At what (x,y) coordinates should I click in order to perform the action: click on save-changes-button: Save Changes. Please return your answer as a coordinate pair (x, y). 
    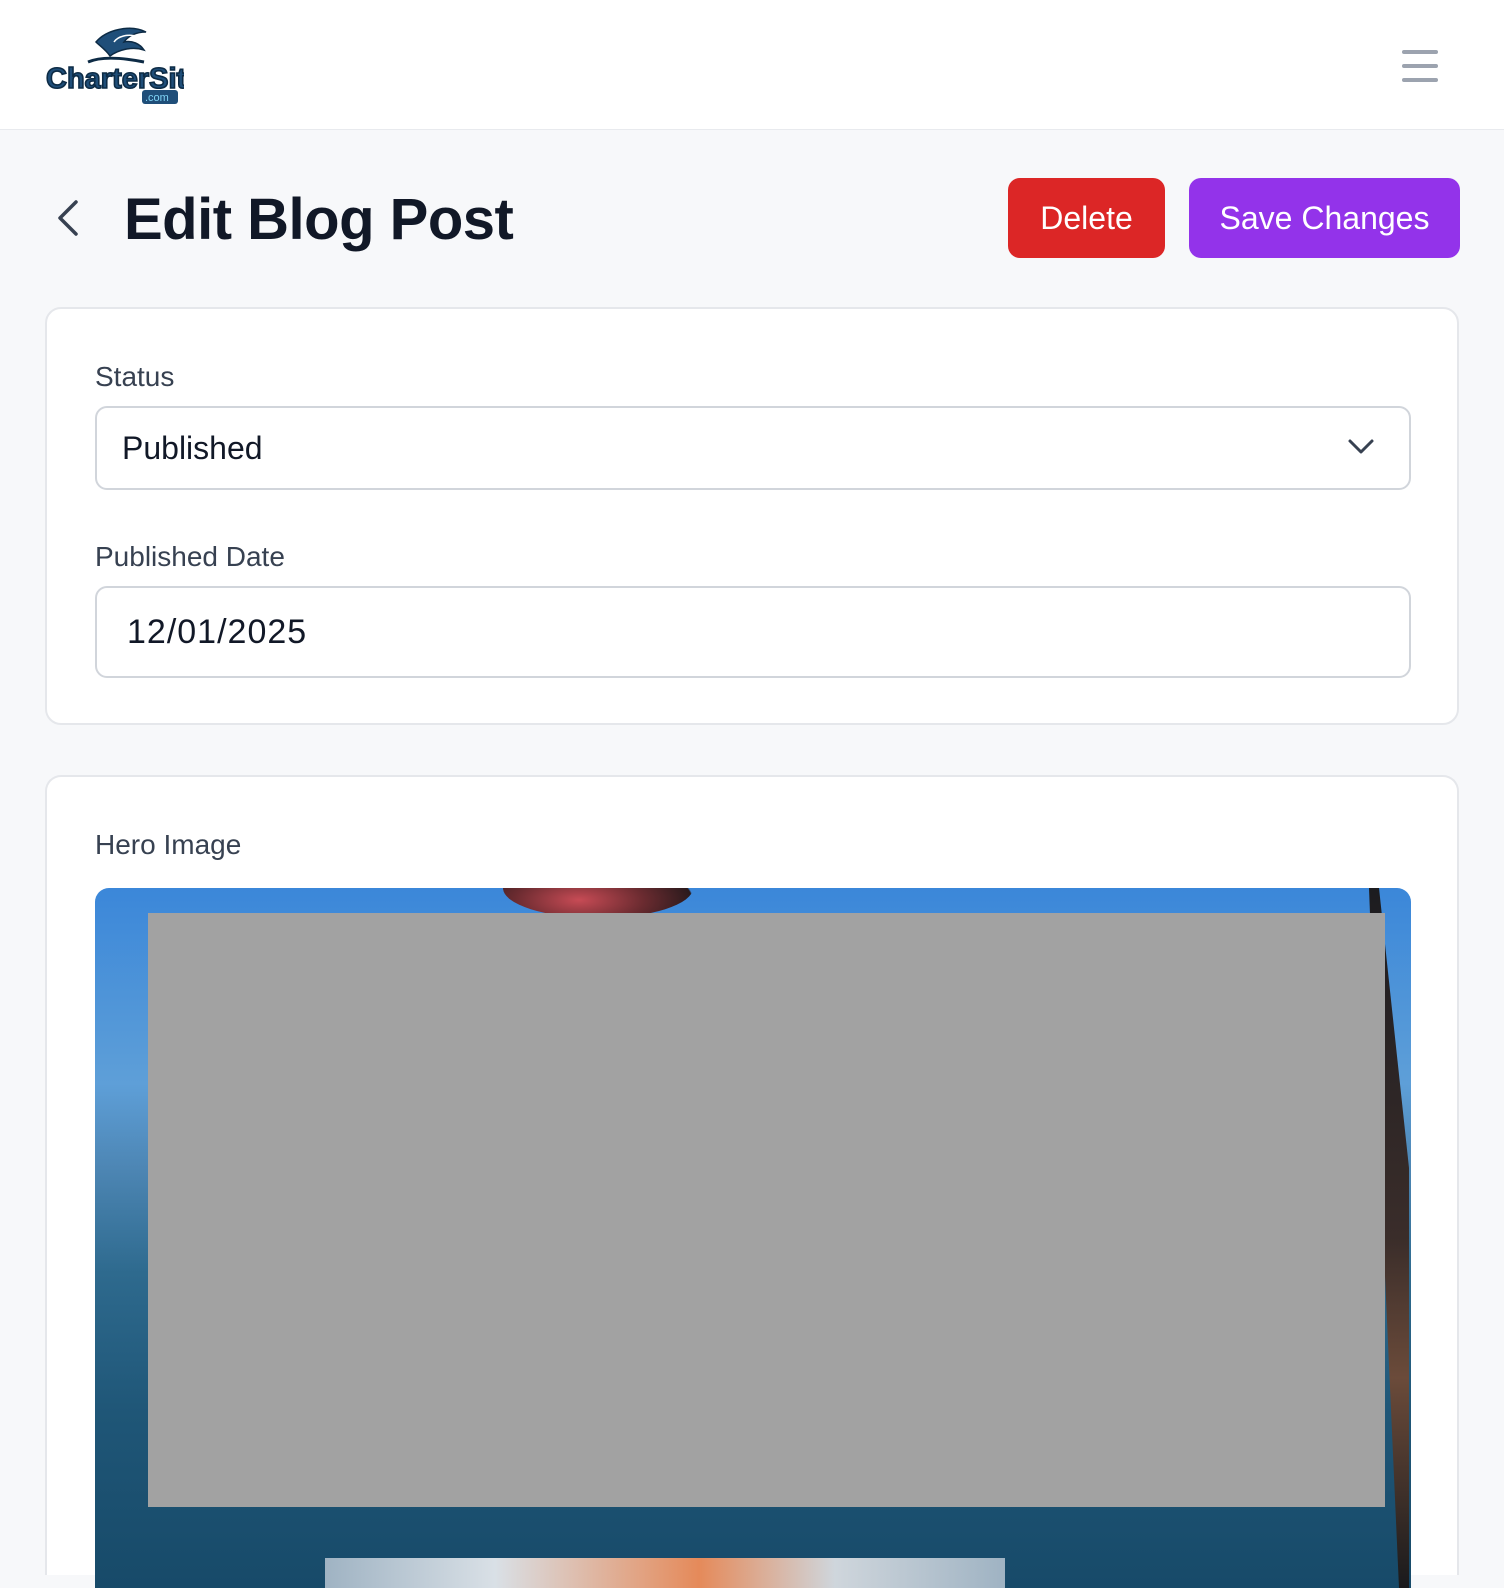
    Looking at the image, I should click on (1324, 218).